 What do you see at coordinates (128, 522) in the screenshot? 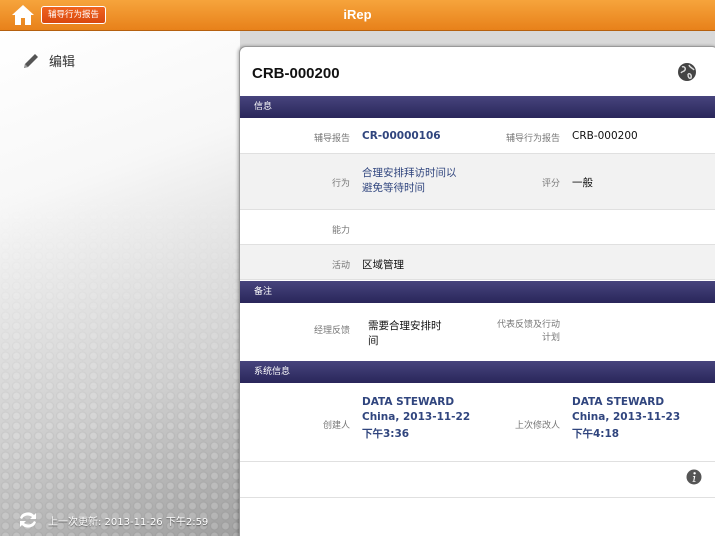
I see `last-update-text: 上一次更新: 2013-11-26 下午2:59` at bounding box center [128, 522].